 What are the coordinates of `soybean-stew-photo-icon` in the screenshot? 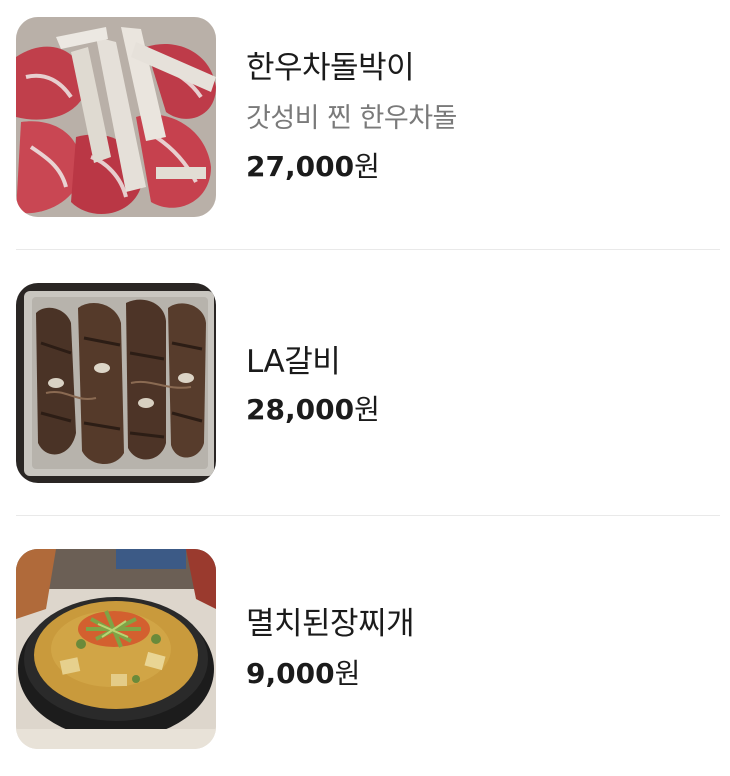 It's located at (116, 649).